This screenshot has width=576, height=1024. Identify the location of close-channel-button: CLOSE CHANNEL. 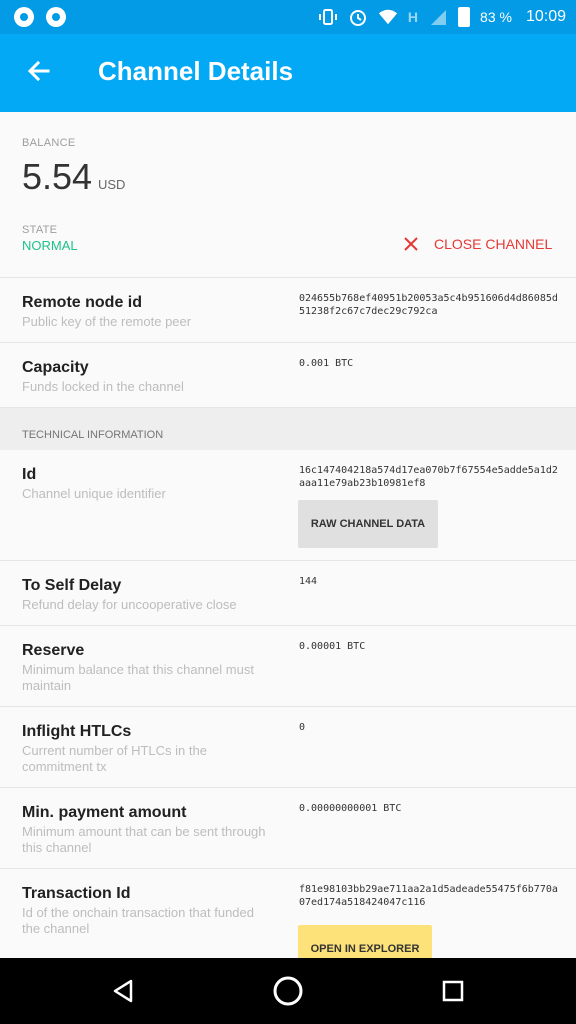
(478, 244).